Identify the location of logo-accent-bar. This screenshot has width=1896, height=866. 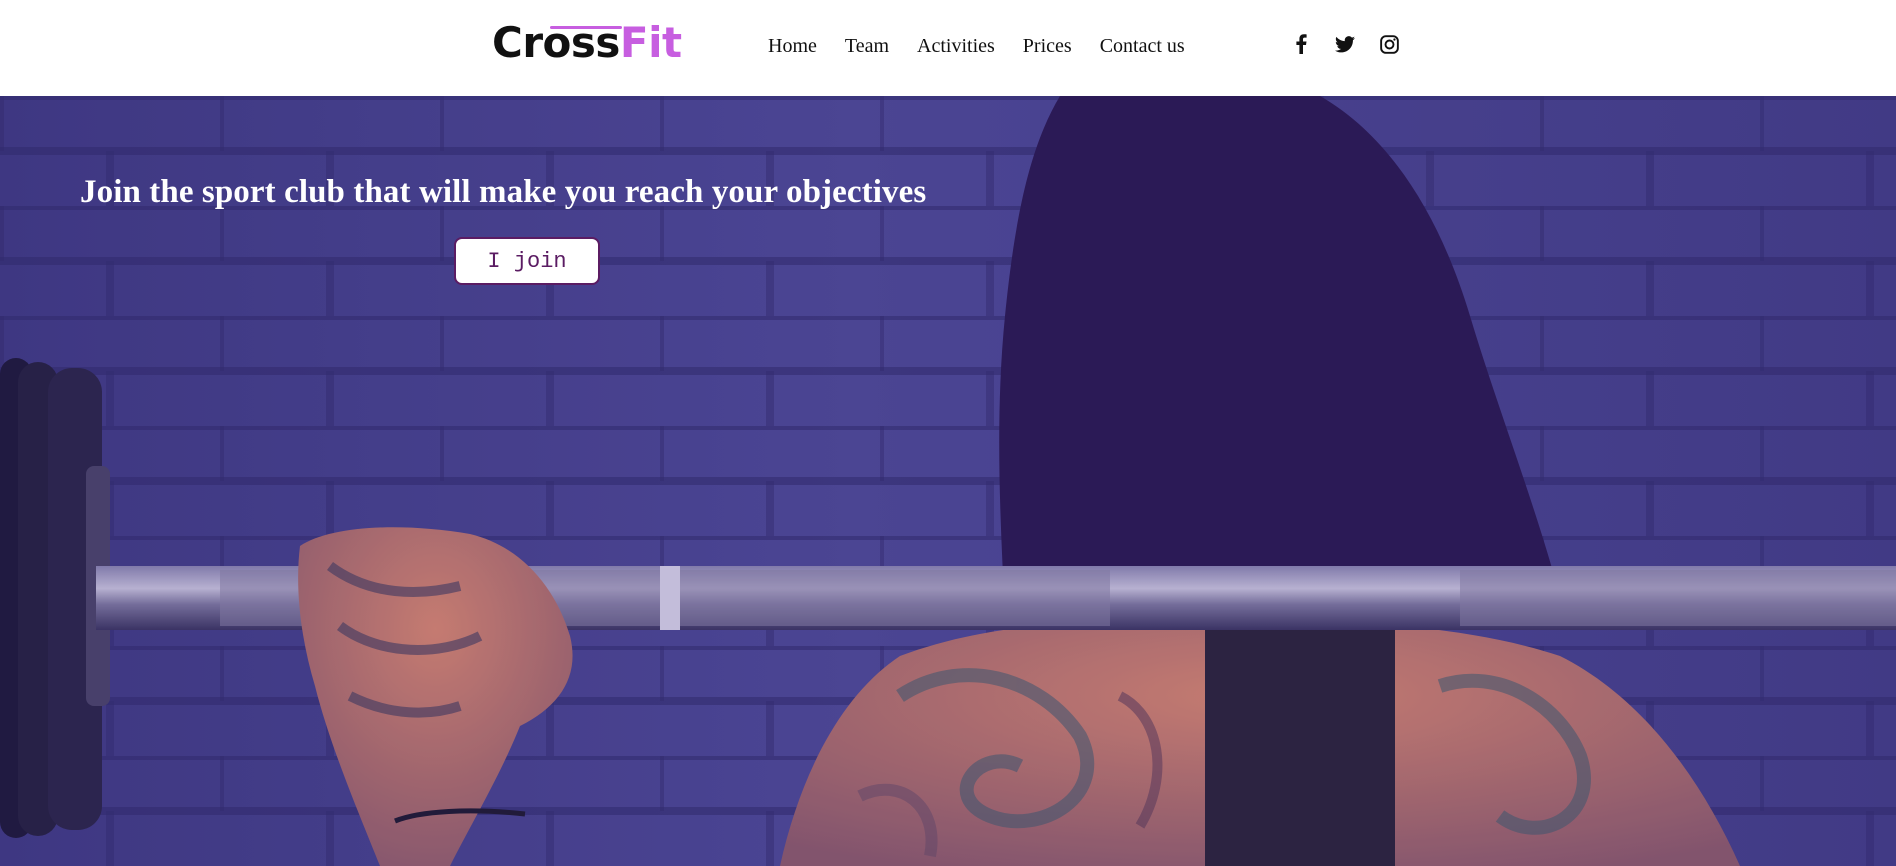
(586, 27).